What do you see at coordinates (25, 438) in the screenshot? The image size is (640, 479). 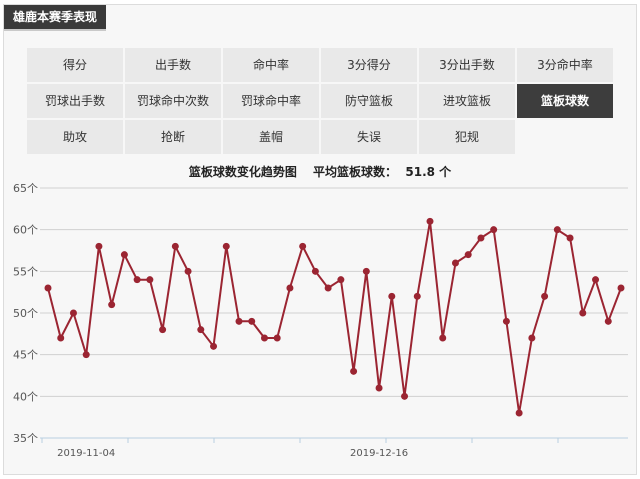 I see `y-tick-label: 35个` at bounding box center [25, 438].